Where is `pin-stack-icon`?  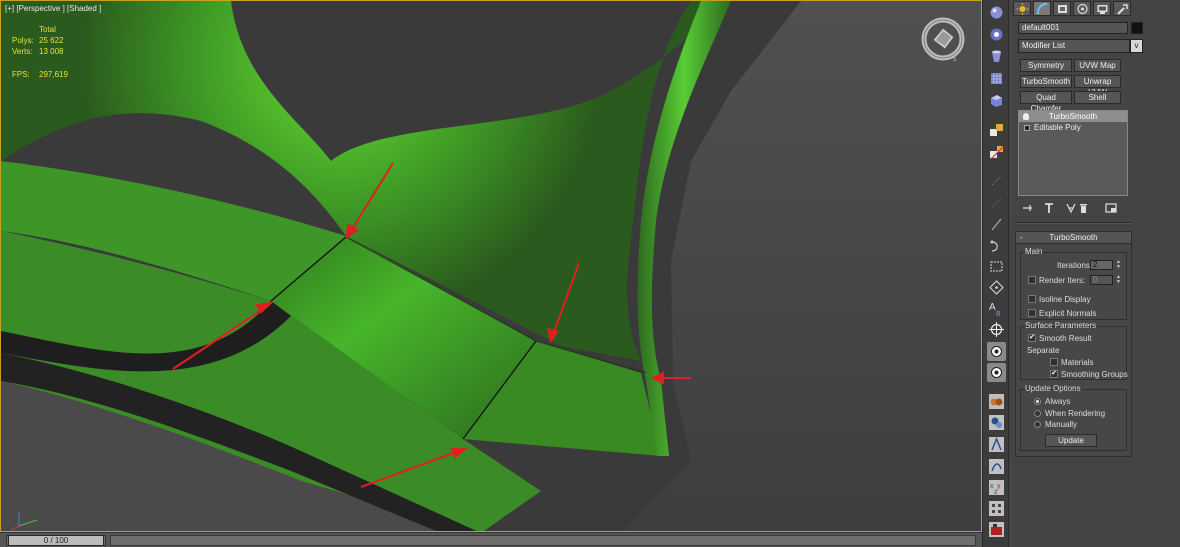 pin-stack-icon is located at coordinates (1028, 208).